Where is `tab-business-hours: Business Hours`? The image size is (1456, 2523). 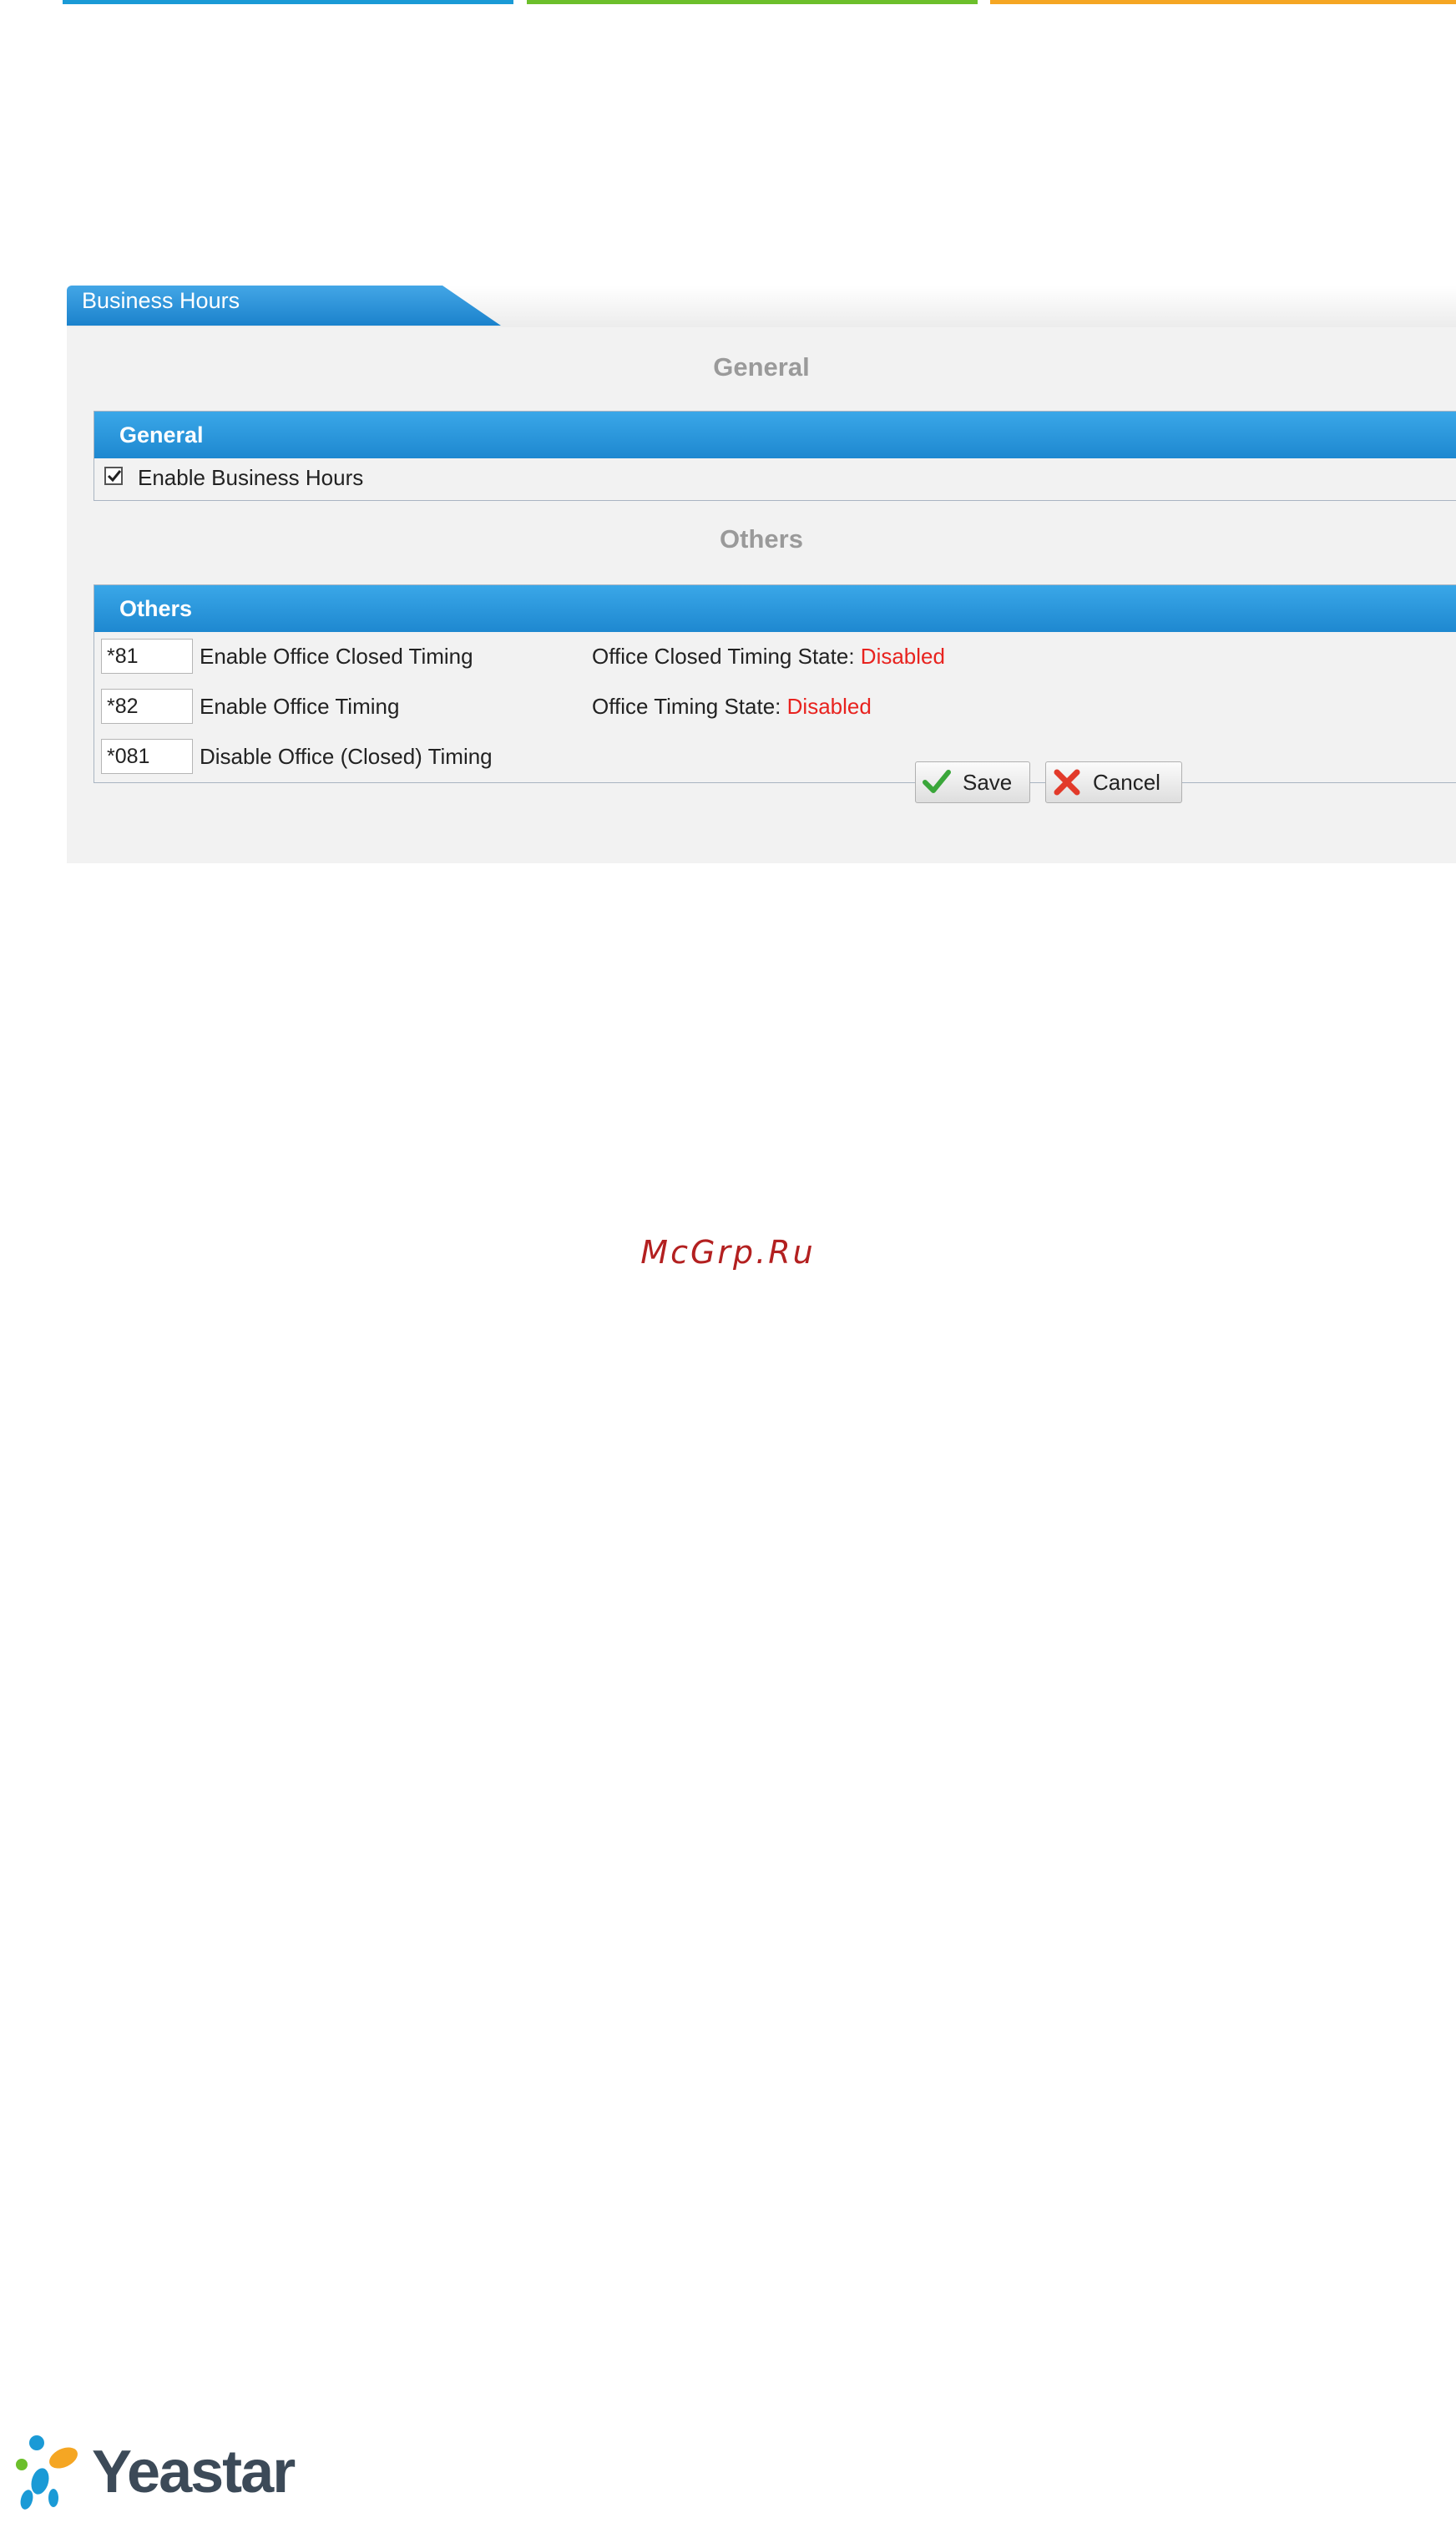 tab-business-hours: Business Hours is located at coordinates (284, 306).